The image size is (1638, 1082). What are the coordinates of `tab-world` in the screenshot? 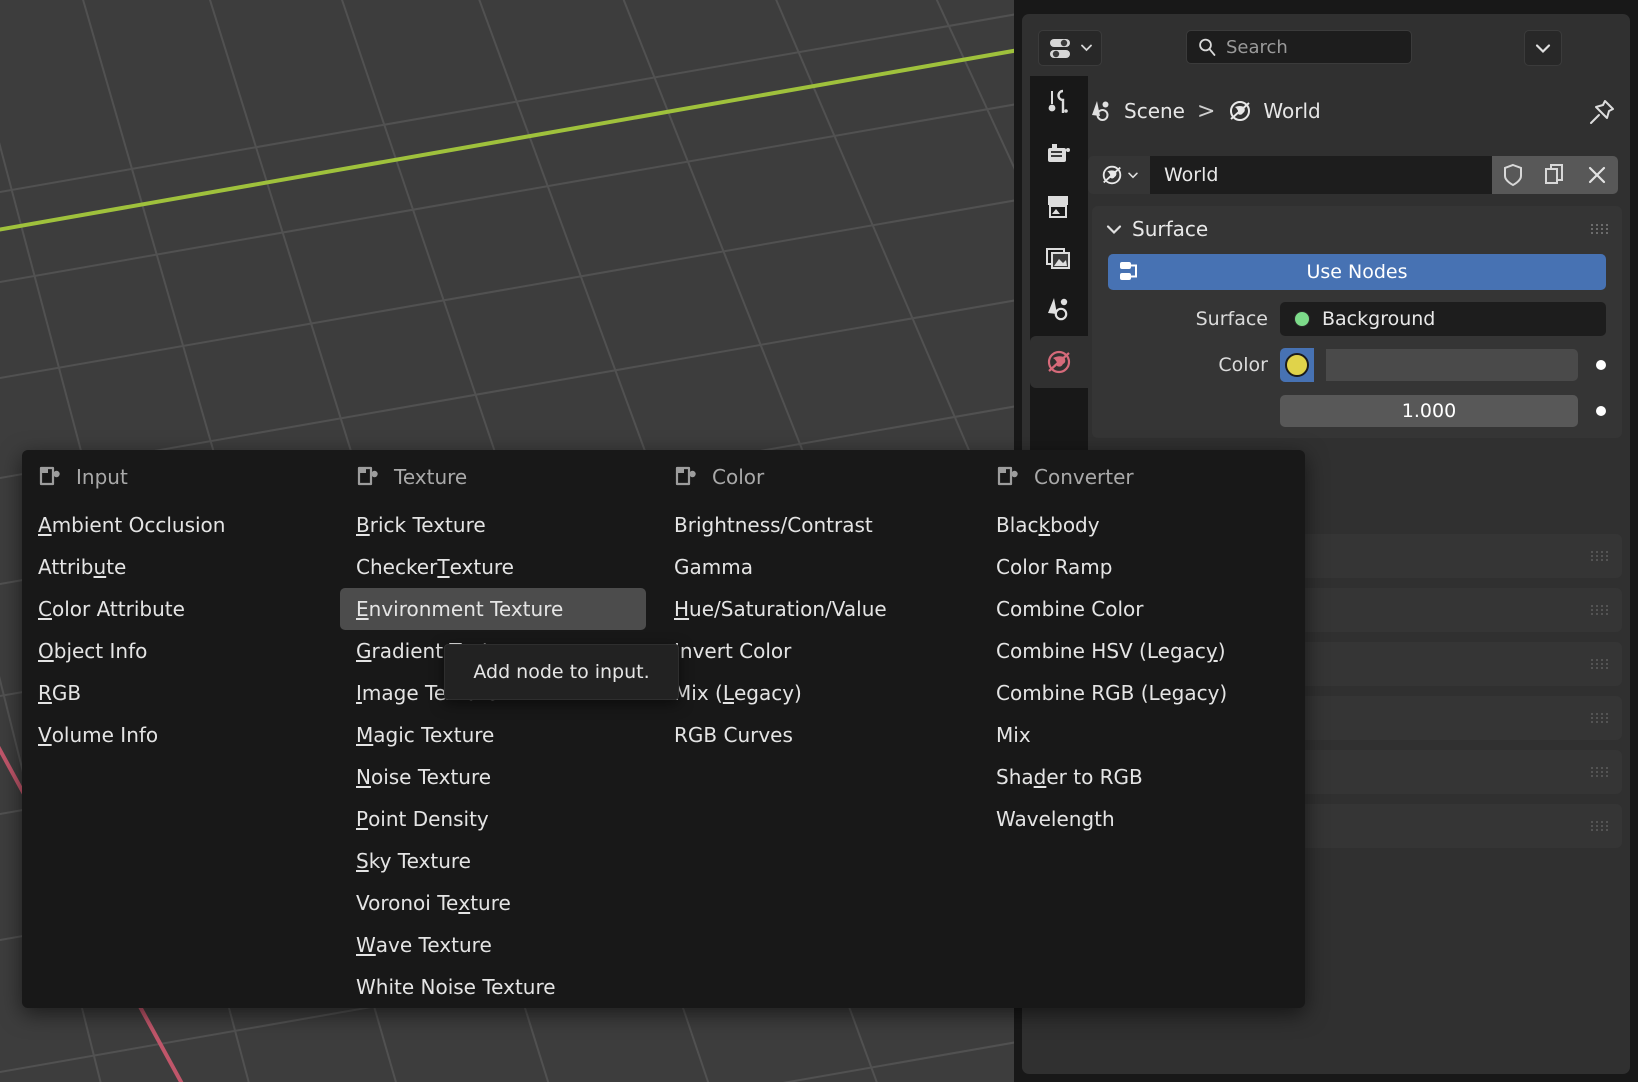 It's located at (1059, 362).